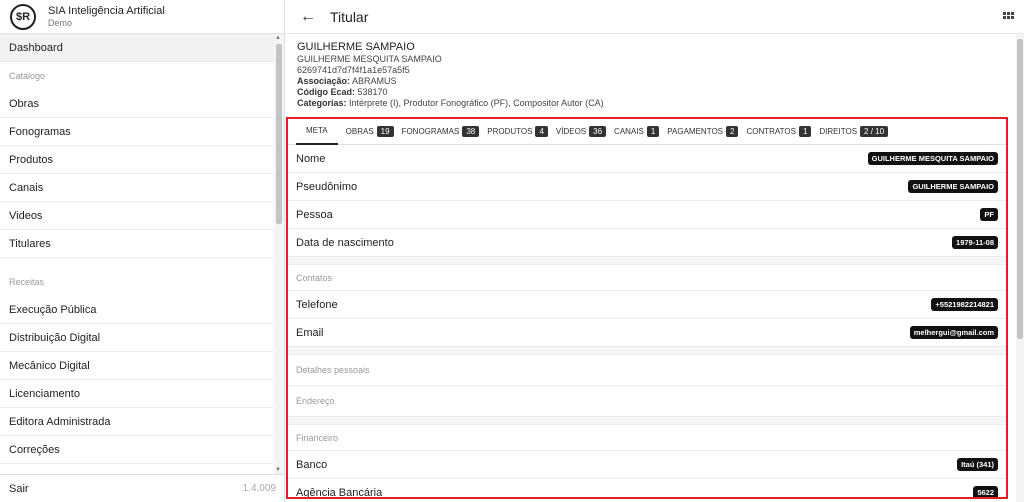  Describe the element at coordinates (655, 17) in the screenshot. I see `top-bar: ← Titular` at that location.